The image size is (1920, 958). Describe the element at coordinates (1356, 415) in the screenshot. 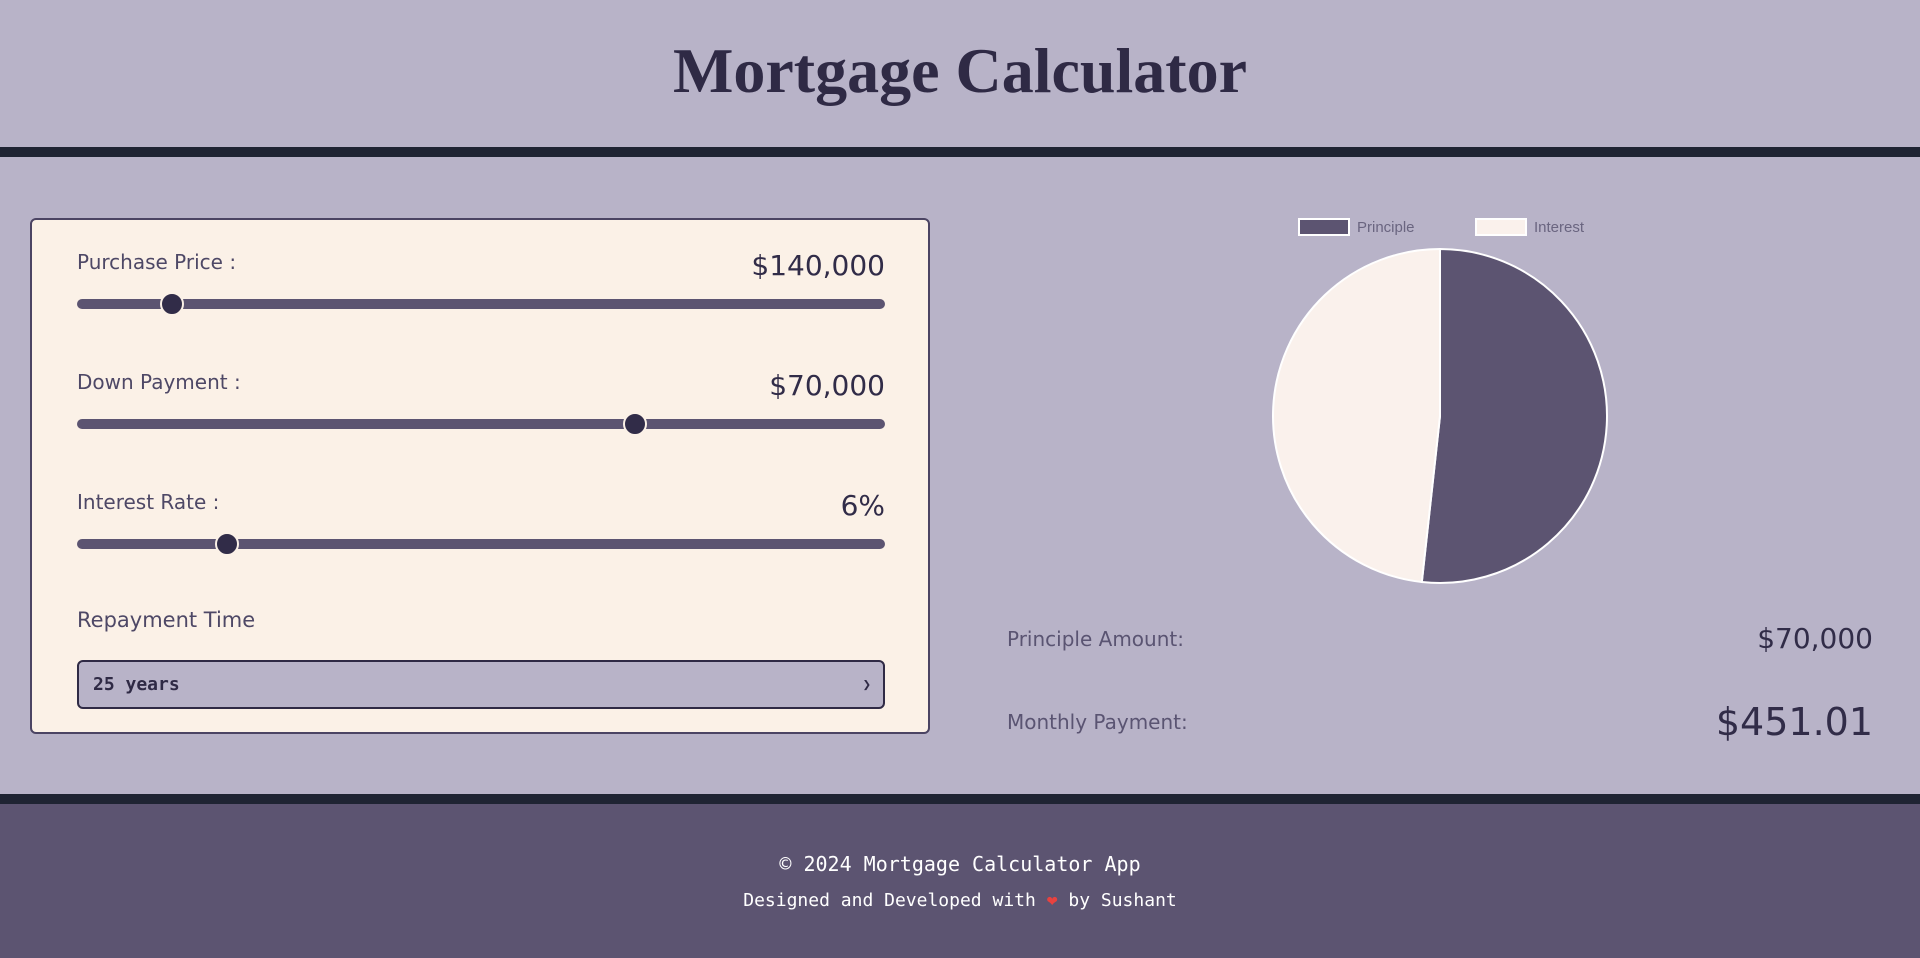

I see `pie-slice-interest` at that location.